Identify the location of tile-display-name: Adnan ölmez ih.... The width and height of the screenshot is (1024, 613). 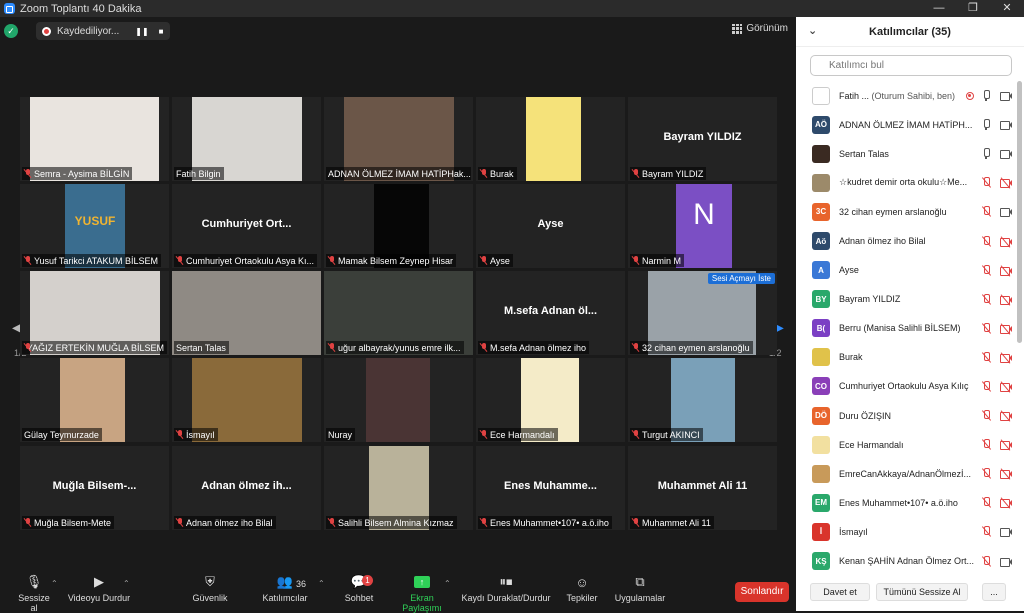
(246, 486).